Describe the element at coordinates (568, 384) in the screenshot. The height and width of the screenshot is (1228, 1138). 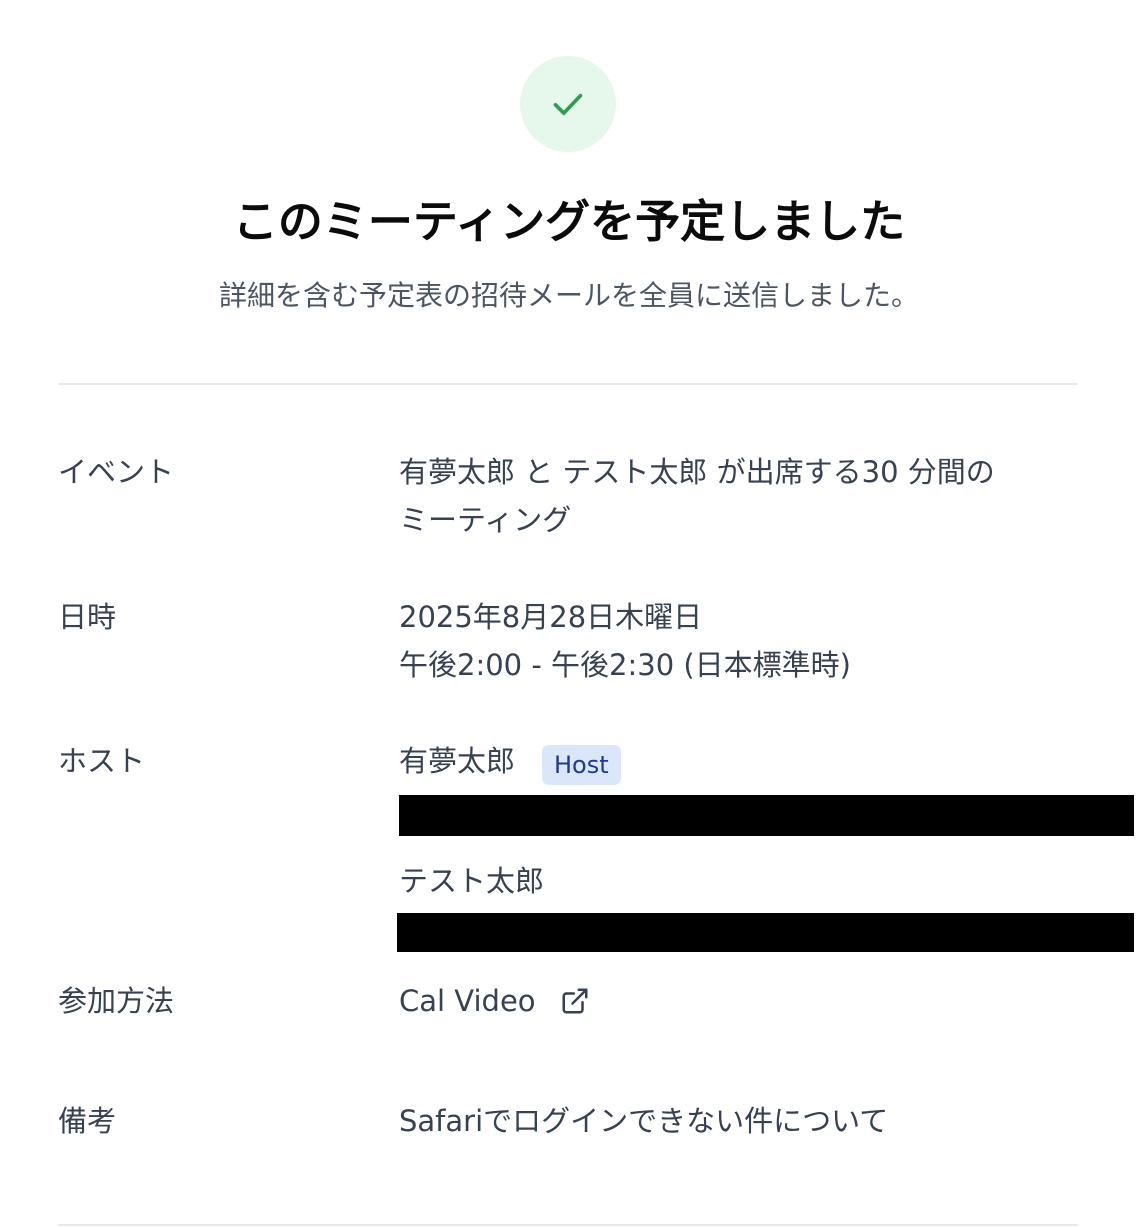
I see `top-divider` at that location.